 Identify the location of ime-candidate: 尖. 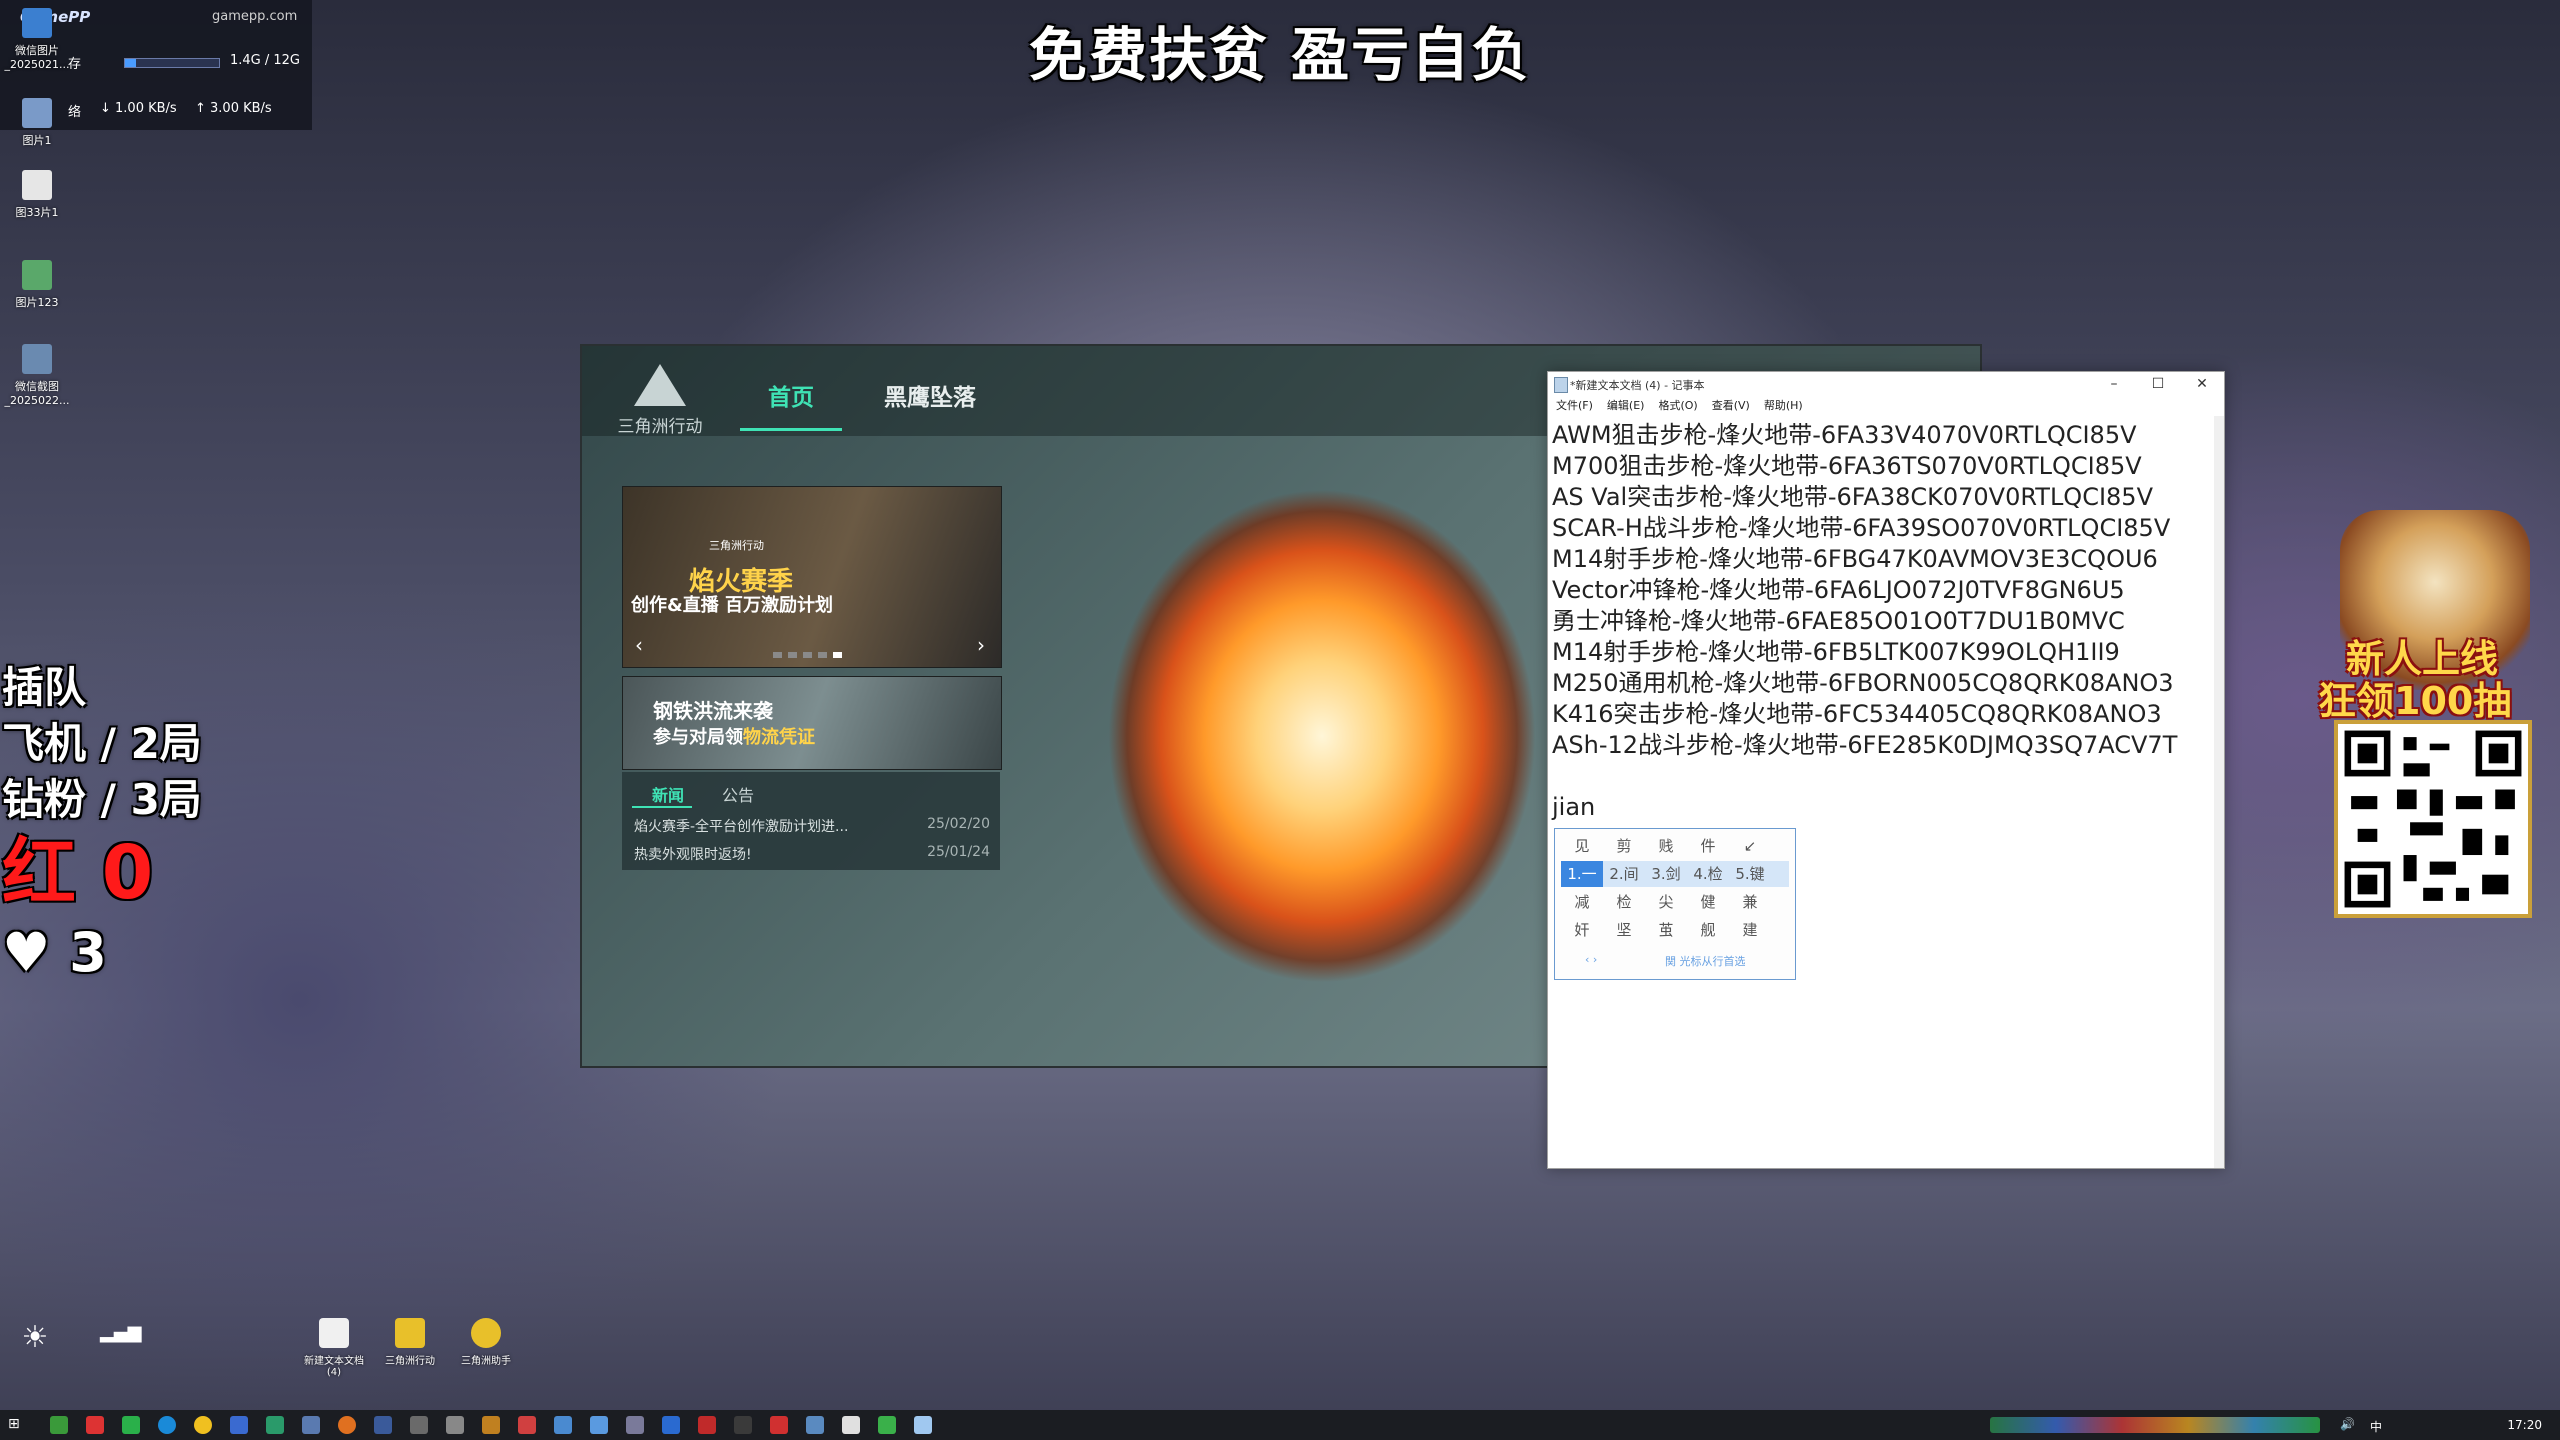
(1666, 902).